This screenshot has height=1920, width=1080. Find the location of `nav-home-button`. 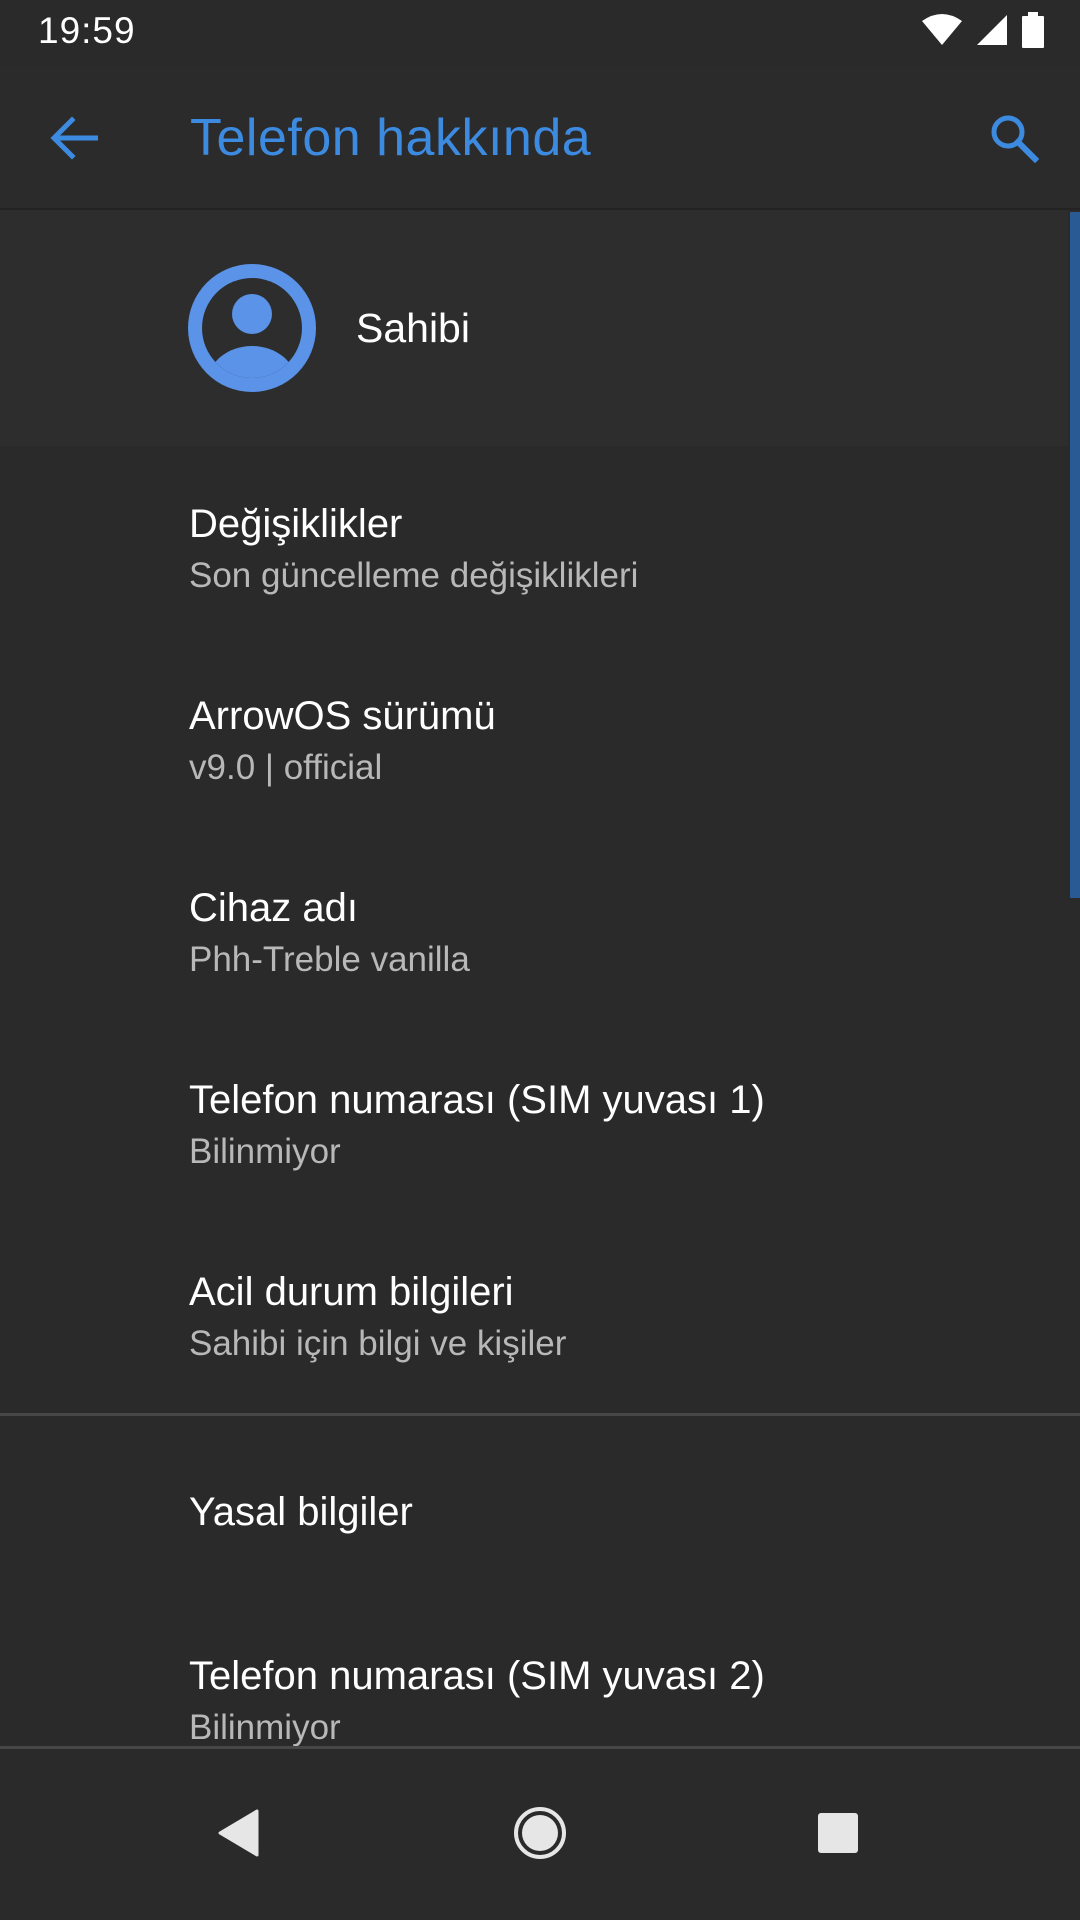

nav-home-button is located at coordinates (540, 1835).